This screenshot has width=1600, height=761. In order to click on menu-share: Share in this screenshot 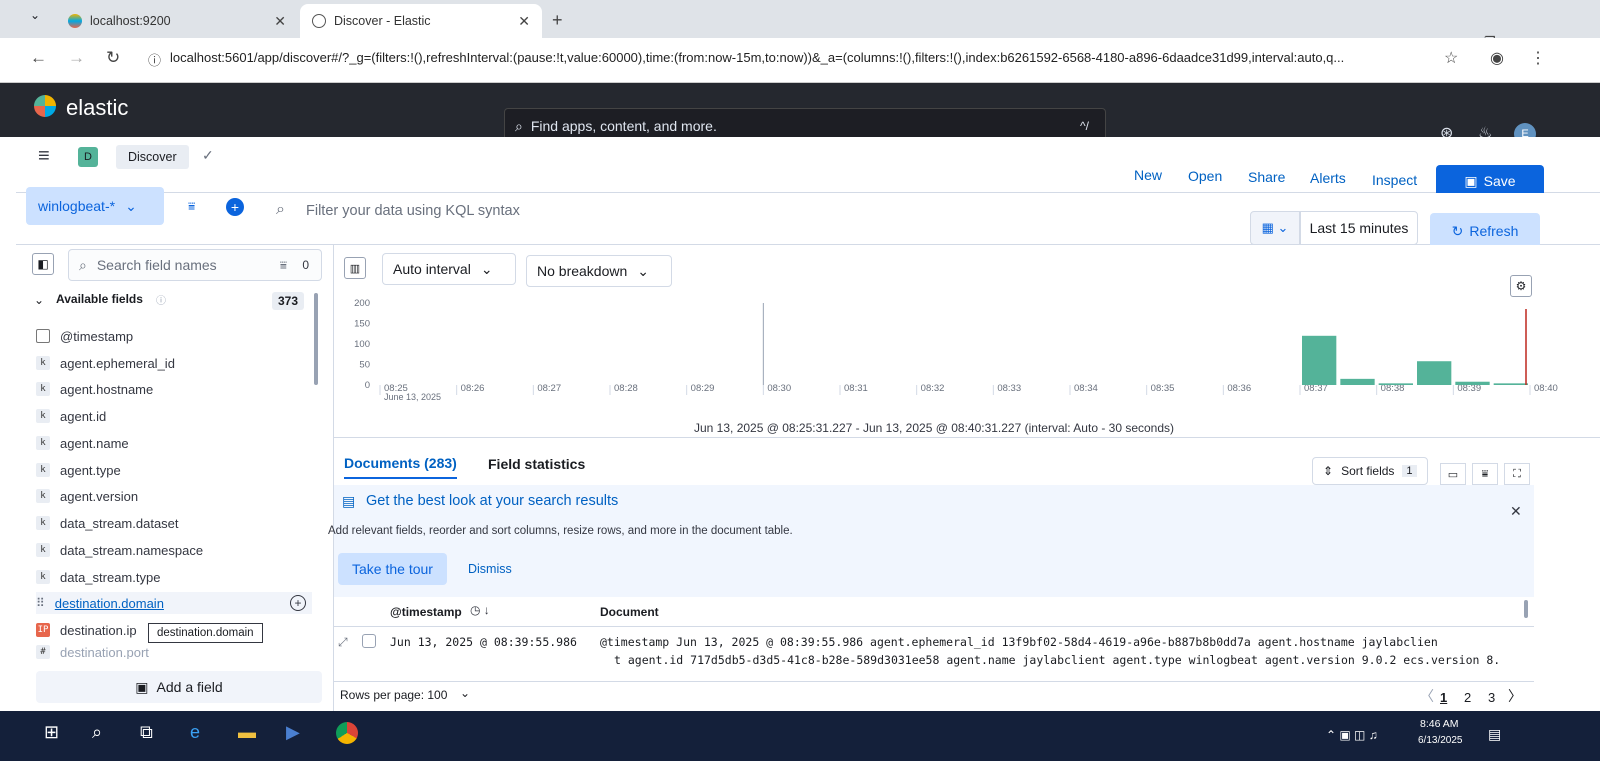, I will do `click(1266, 177)`.